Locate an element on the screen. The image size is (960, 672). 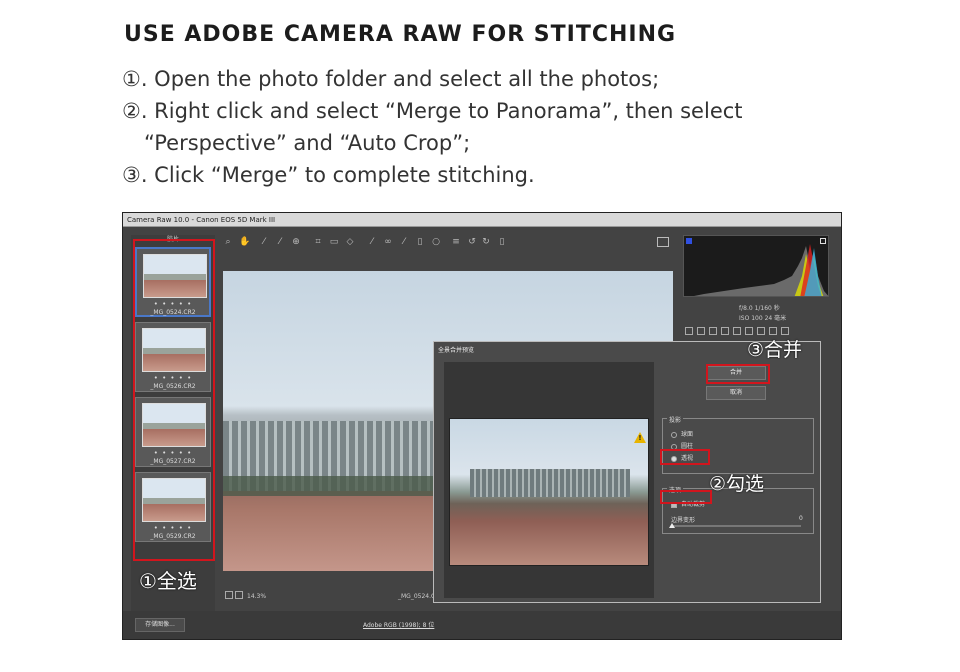
check-annotation: ②勾选 is located at coordinates (737, 484).